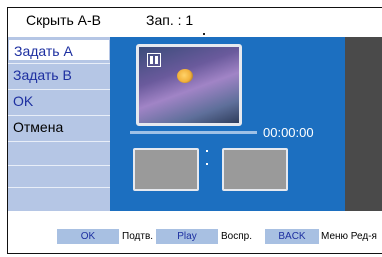  What do you see at coordinates (138, 236) in the screenshot?
I see `ok-hint: Подтв.` at bounding box center [138, 236].